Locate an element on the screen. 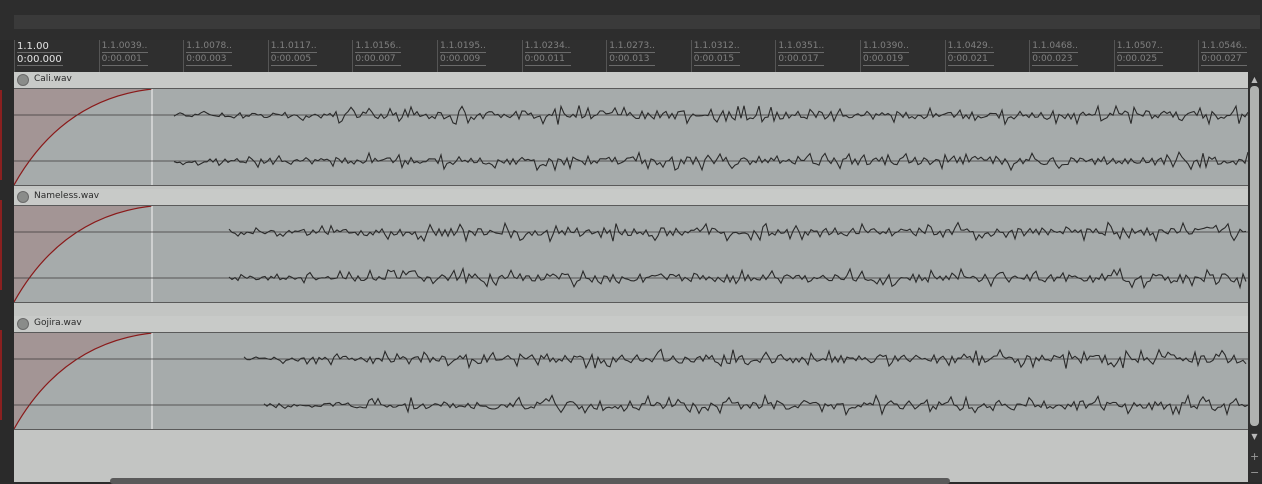 The image size is (1262, 484). tick-time-label: 0:00.009 is located at coordinates (460, 59).